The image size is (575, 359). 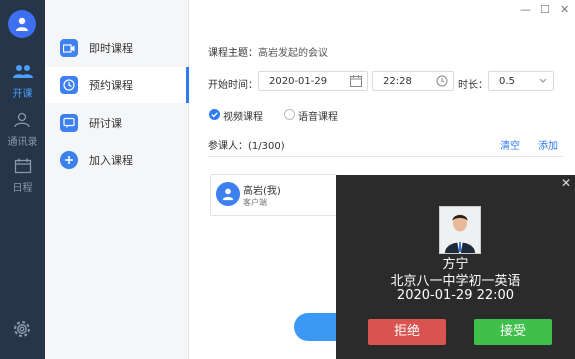 What do you see at coordinates (105, 123) in the screenshot?
I see `menu-item-label: 研讨课` at bounding box center [105, 123].